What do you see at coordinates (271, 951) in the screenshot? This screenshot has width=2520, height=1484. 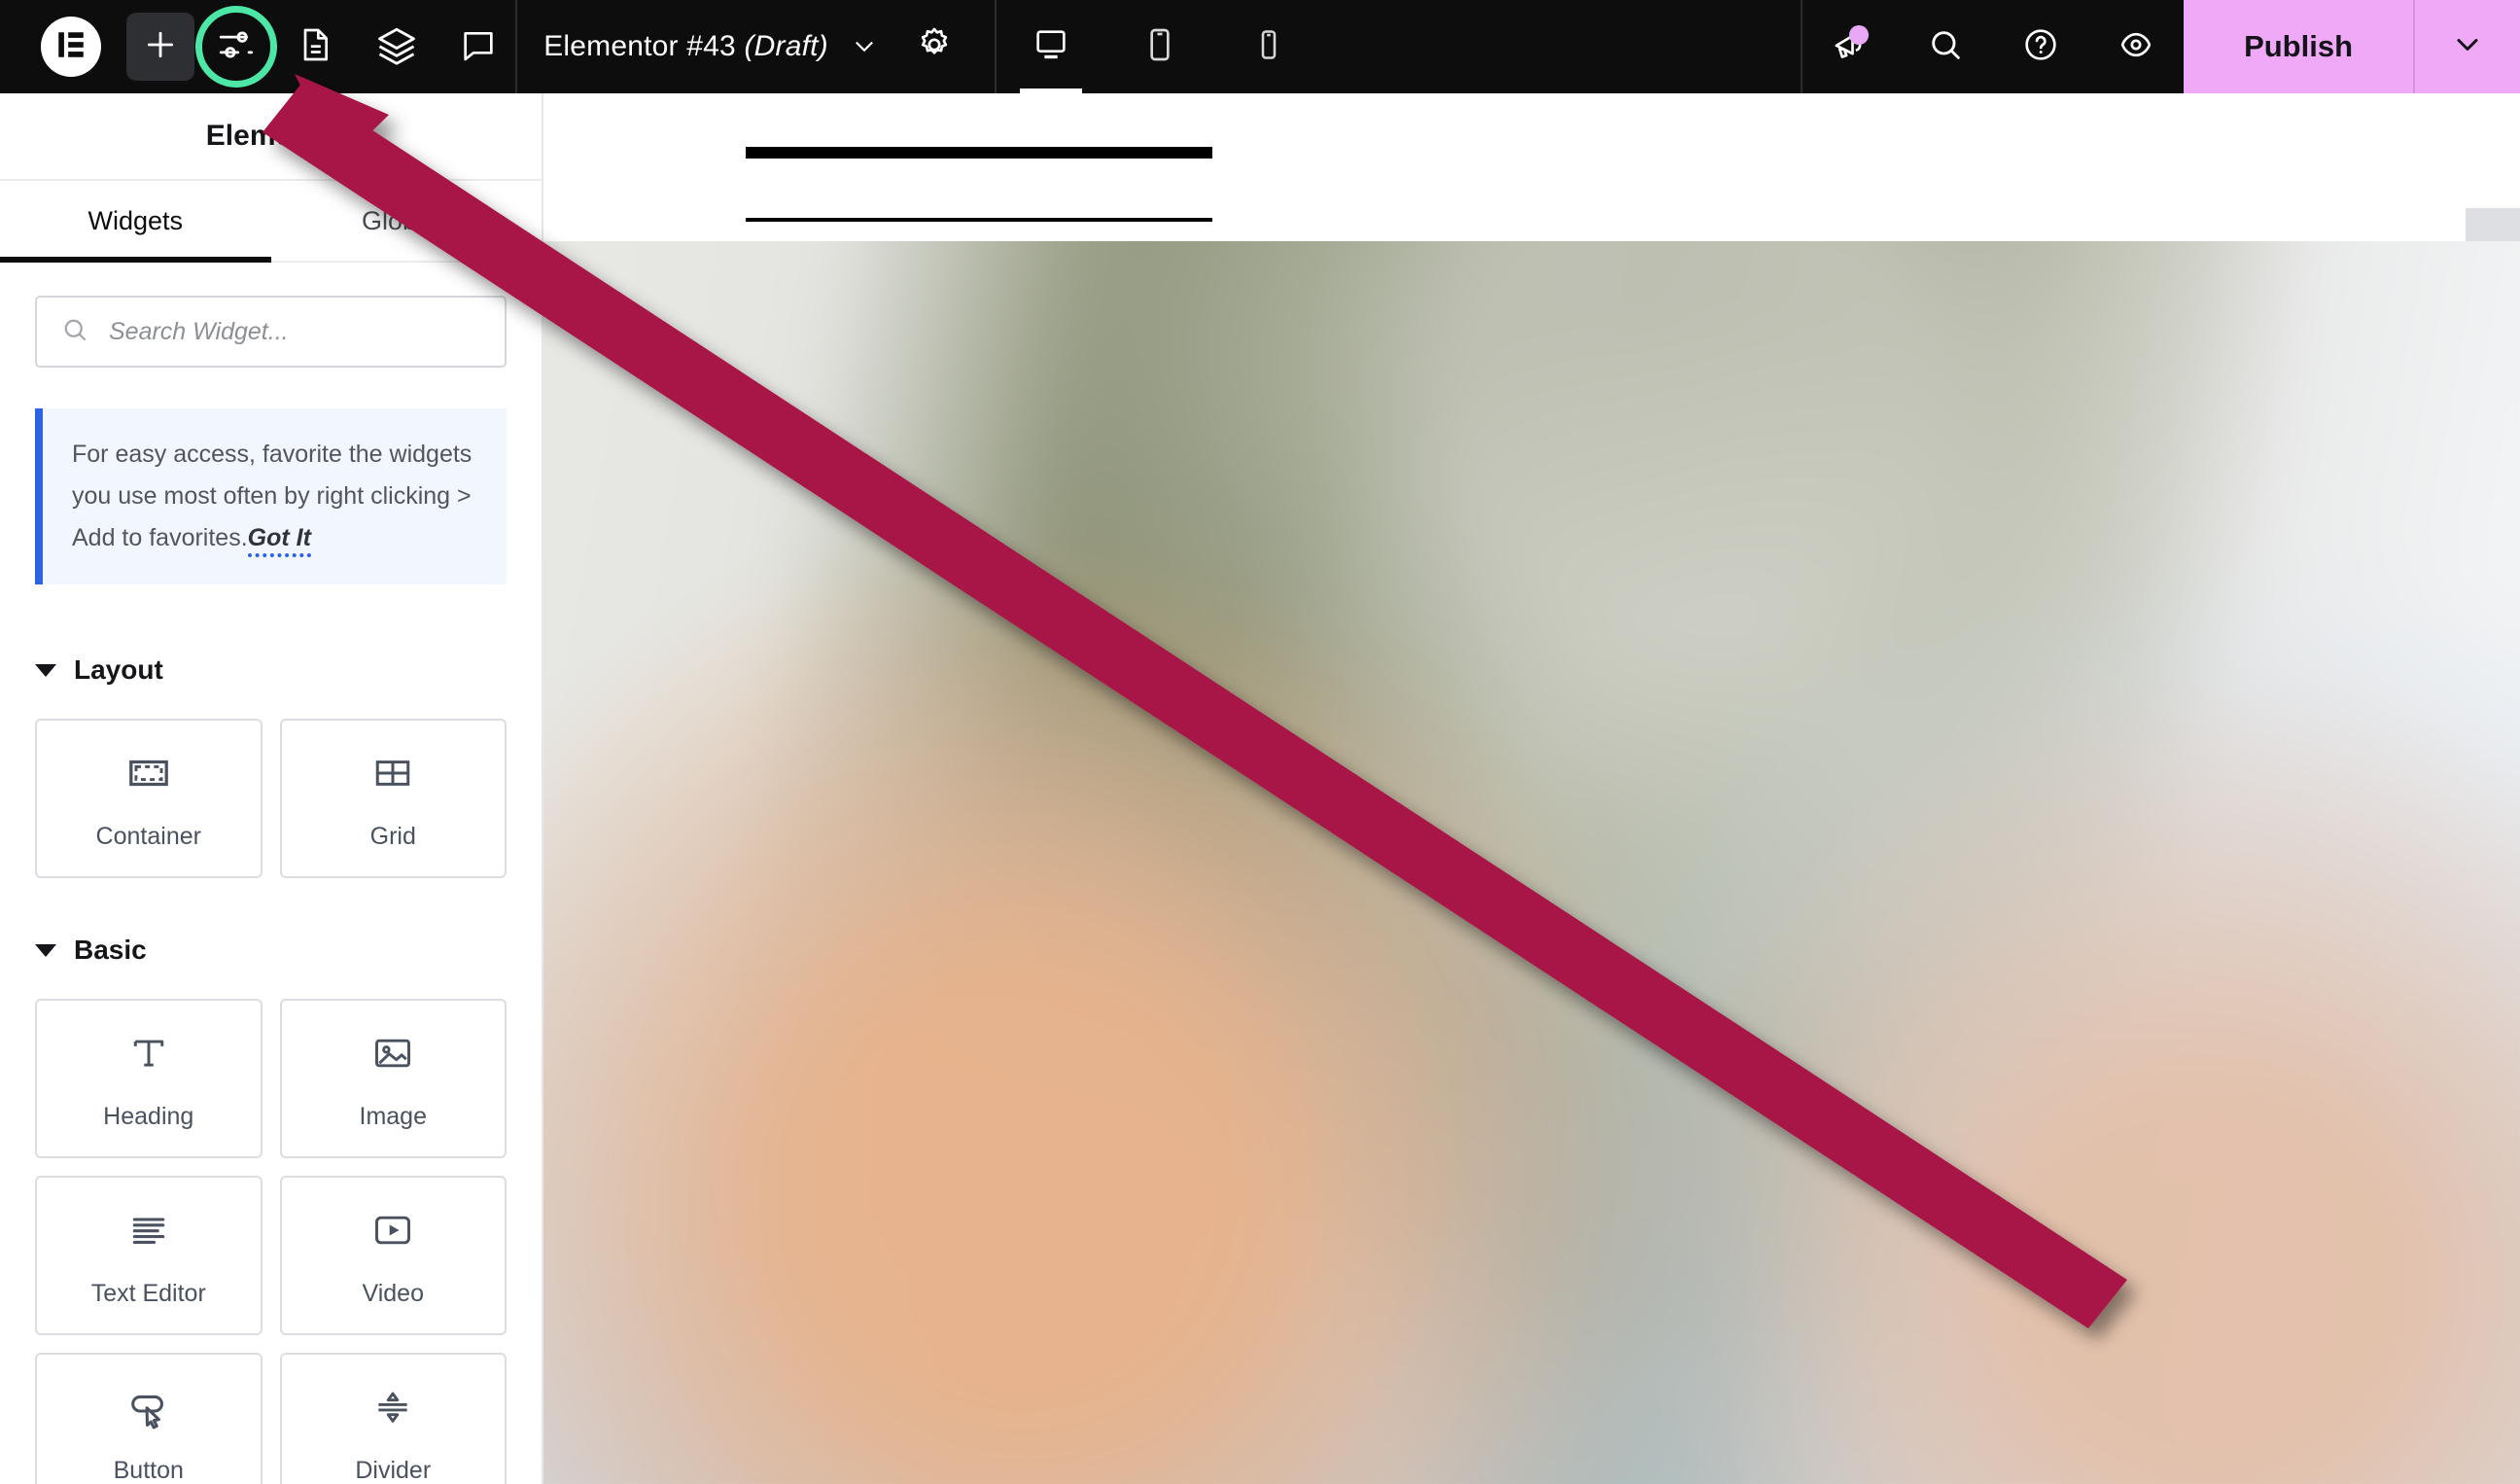 I see `section-basic-header: Basic` at bounding box center [271, 951].